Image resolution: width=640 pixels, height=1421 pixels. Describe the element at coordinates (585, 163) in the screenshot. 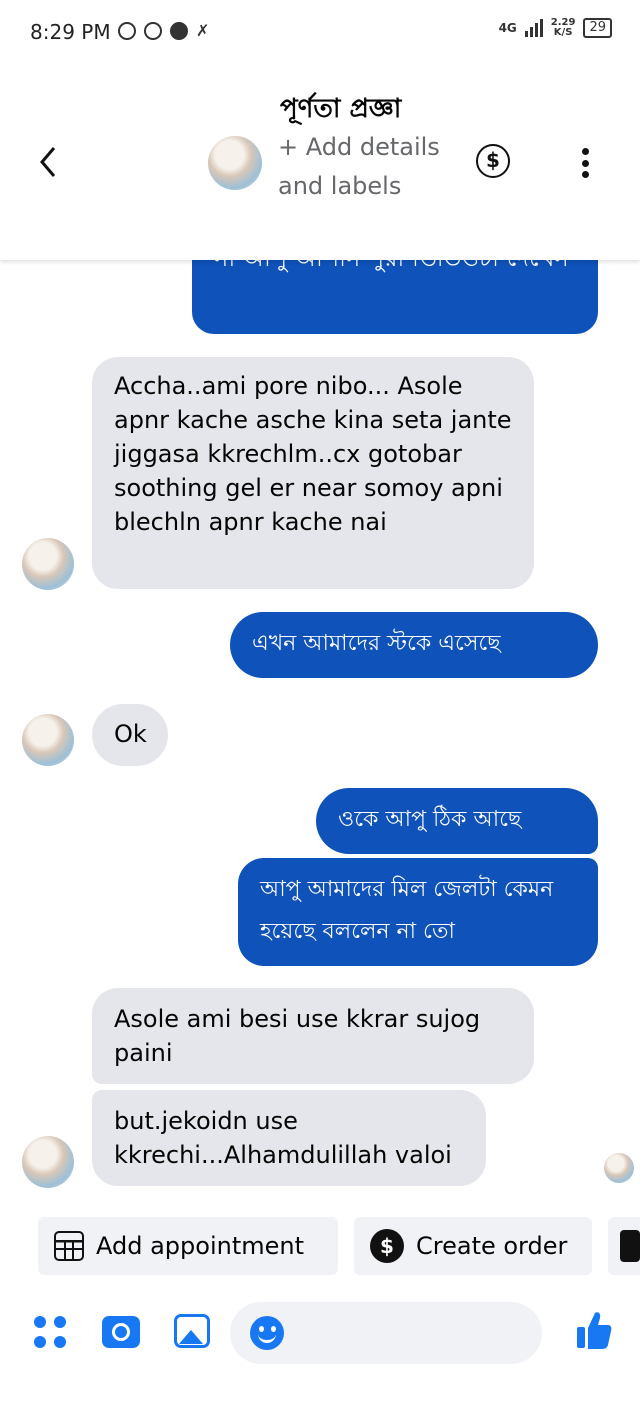

I see `more-options-icon` at that location.